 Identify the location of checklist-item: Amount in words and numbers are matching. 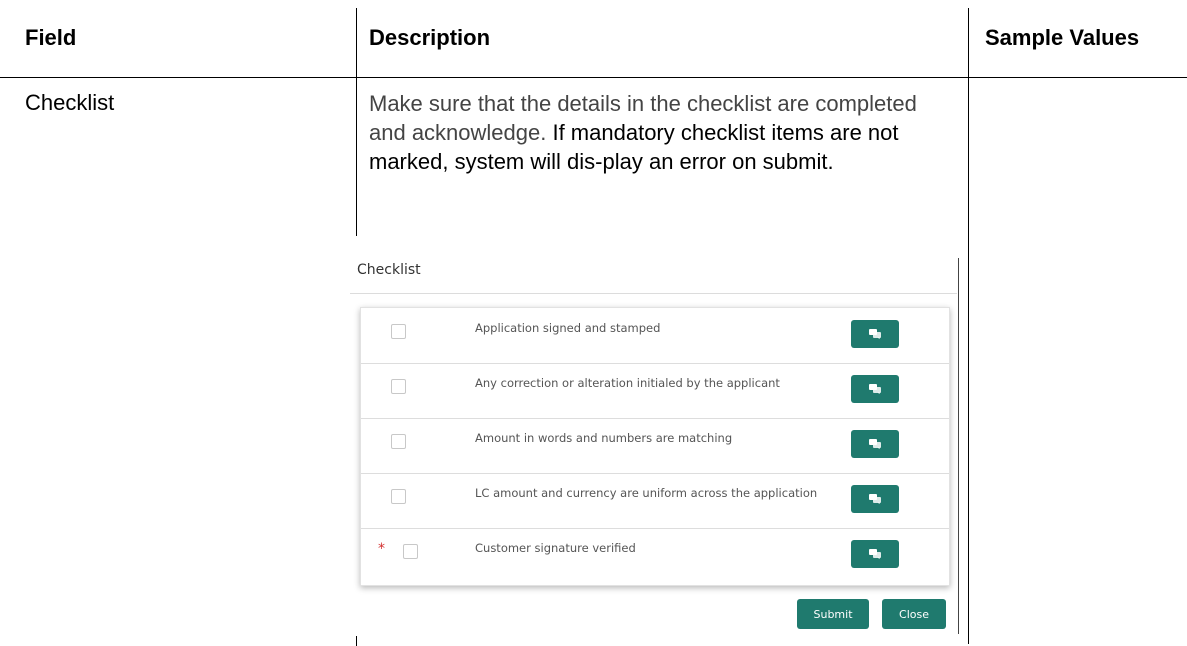
(655, 446).